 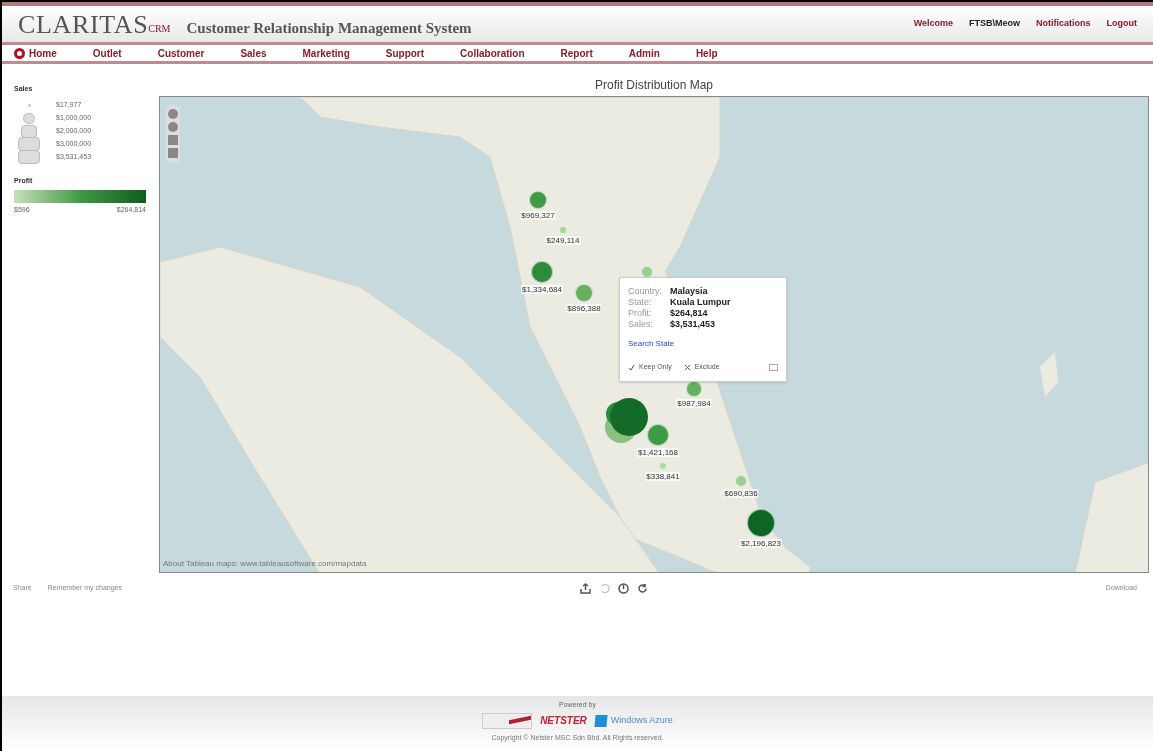 What do you see at coordinates (563, 721) in the screenshot?
I see `partner-logo: NETSTER` at bounding box center [563, 721].